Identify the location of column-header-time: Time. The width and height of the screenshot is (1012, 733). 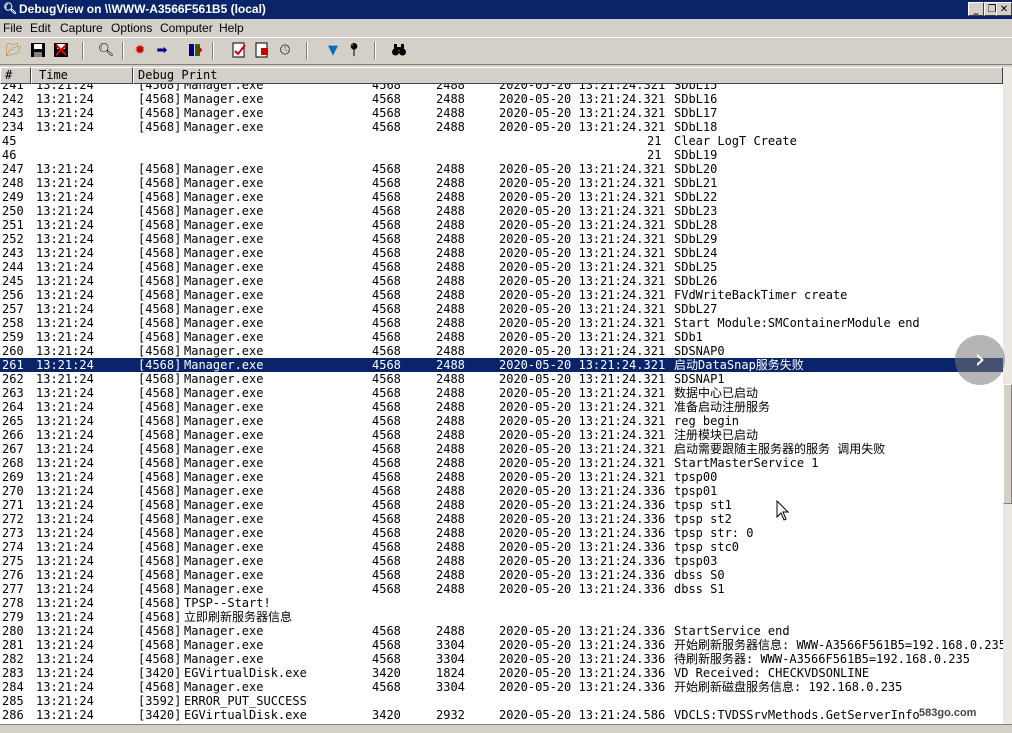
(82, 75).